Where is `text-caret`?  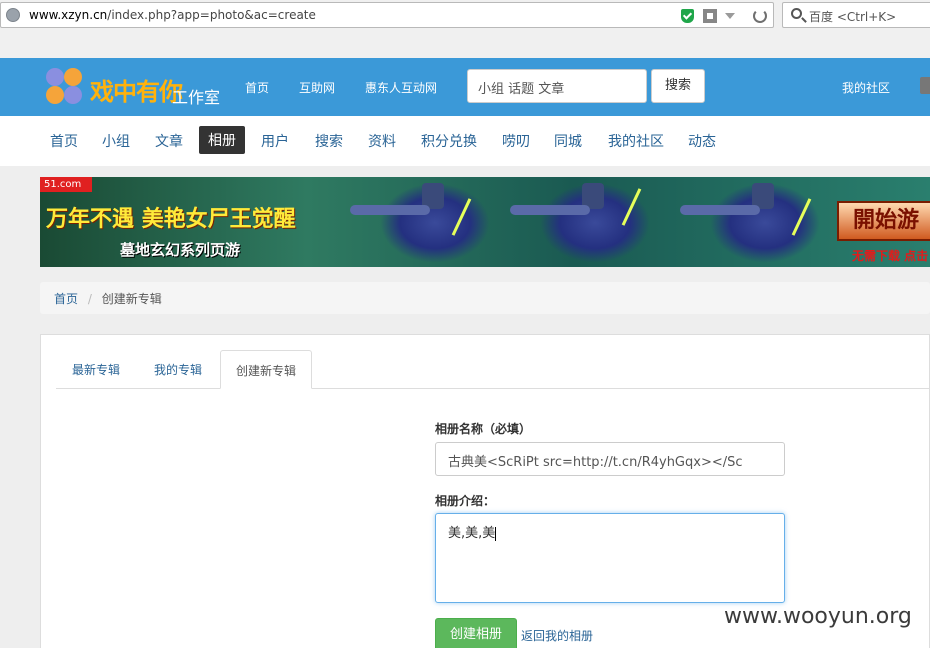
text-caret is located at coordinates (496, 533).